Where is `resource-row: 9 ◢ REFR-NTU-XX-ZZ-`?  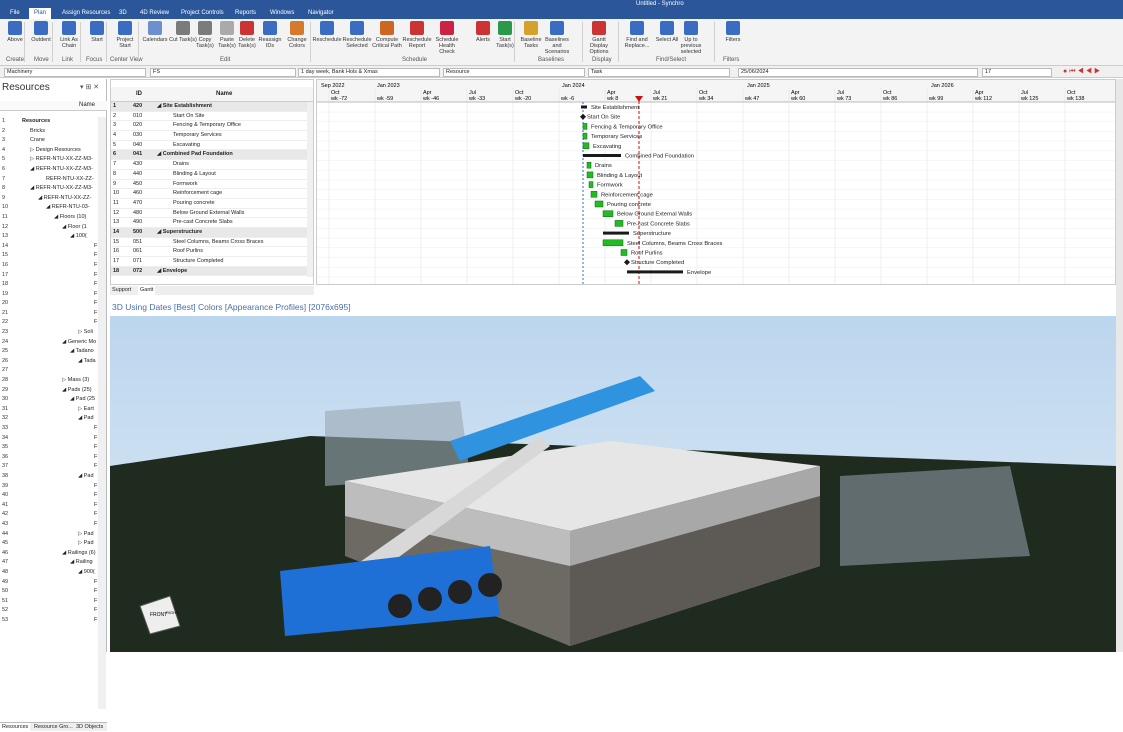
resource-row: 9 ◢ REFR-NTU-XX-ZZ- is located at coordinates (49, 199).